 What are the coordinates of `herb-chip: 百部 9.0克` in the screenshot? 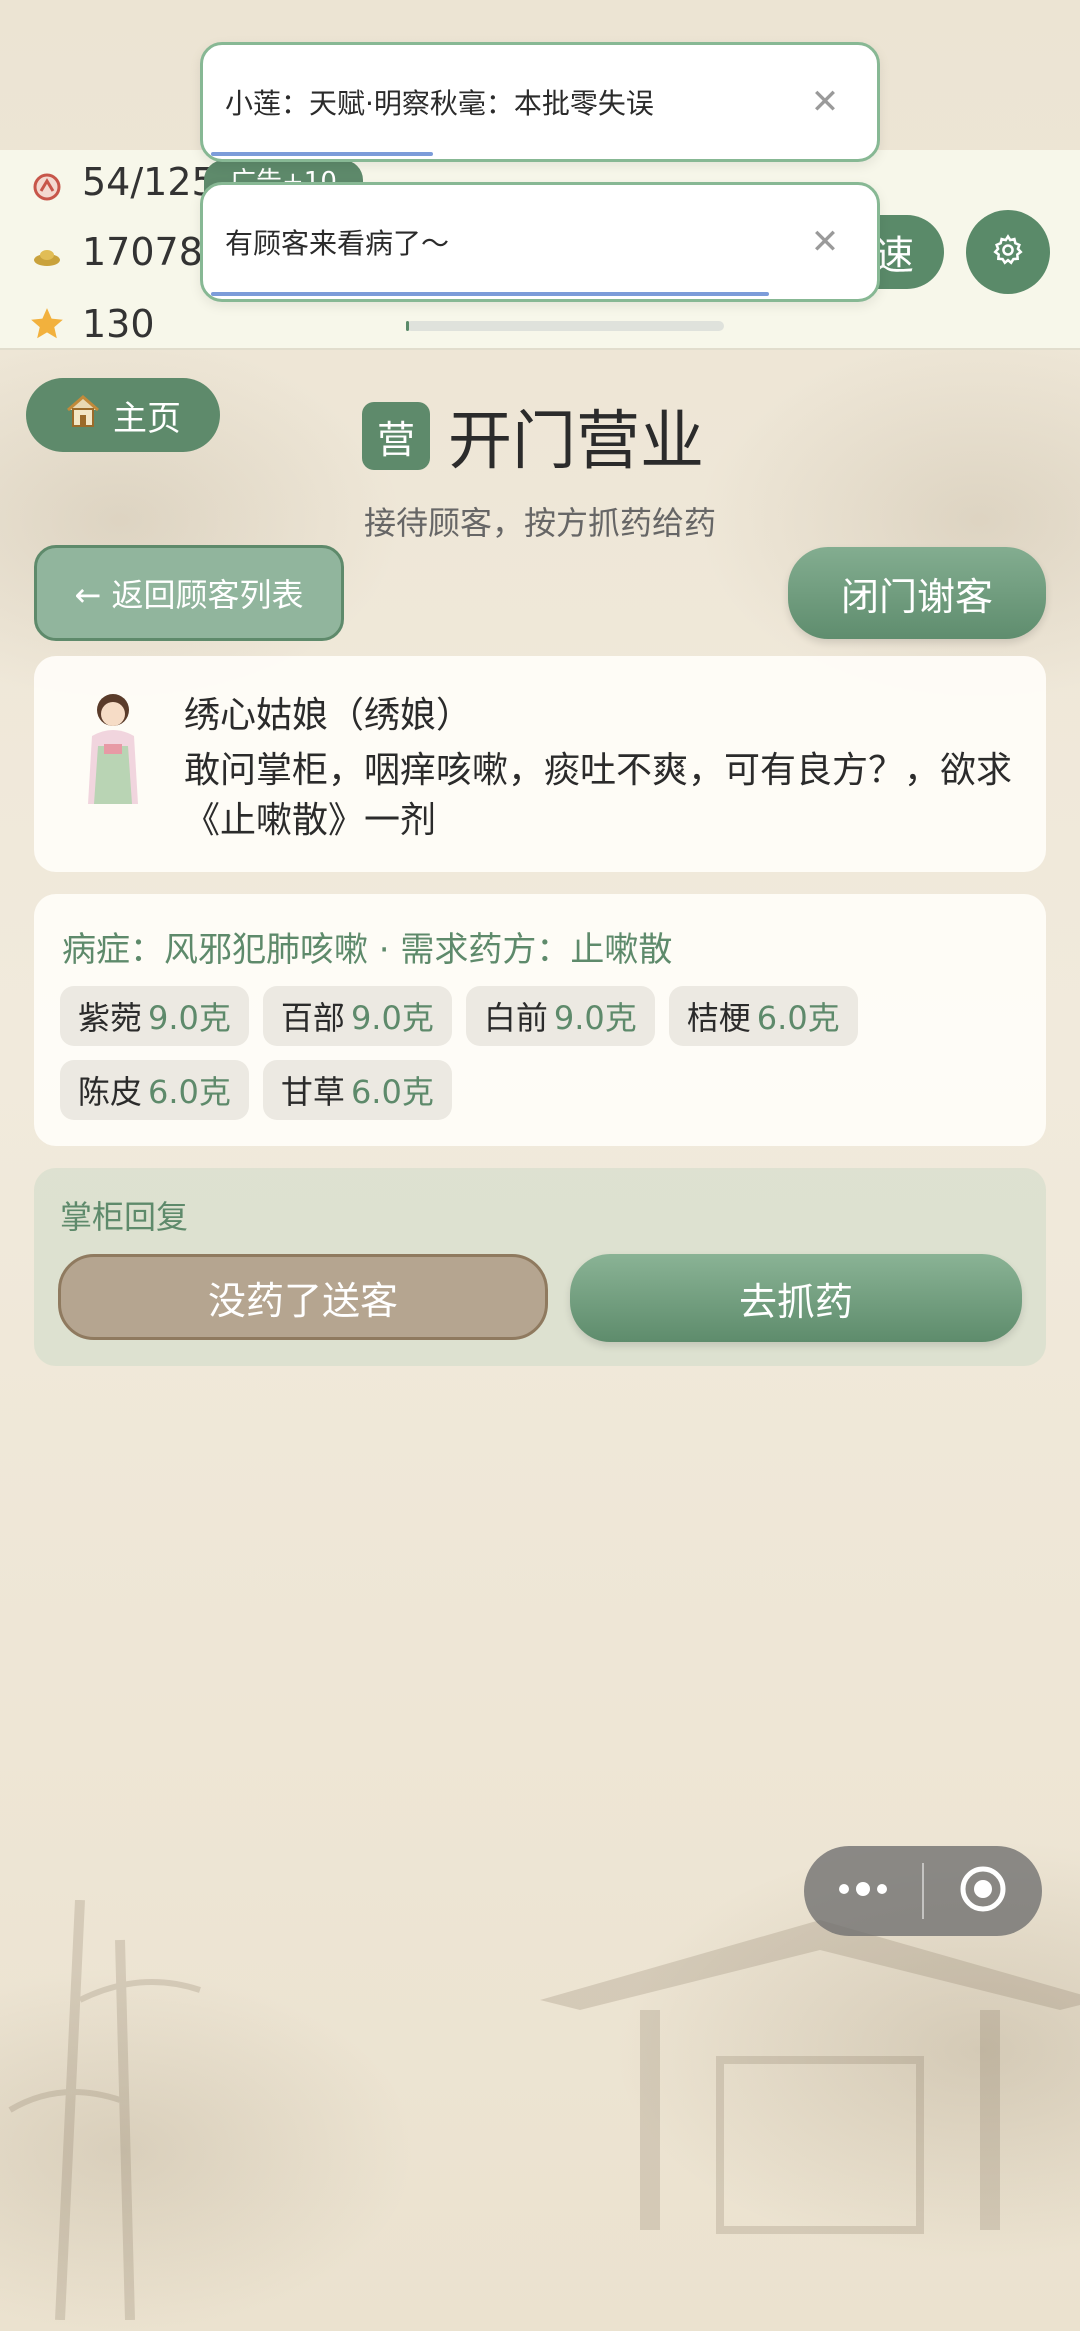 It's located at (357, 1016).